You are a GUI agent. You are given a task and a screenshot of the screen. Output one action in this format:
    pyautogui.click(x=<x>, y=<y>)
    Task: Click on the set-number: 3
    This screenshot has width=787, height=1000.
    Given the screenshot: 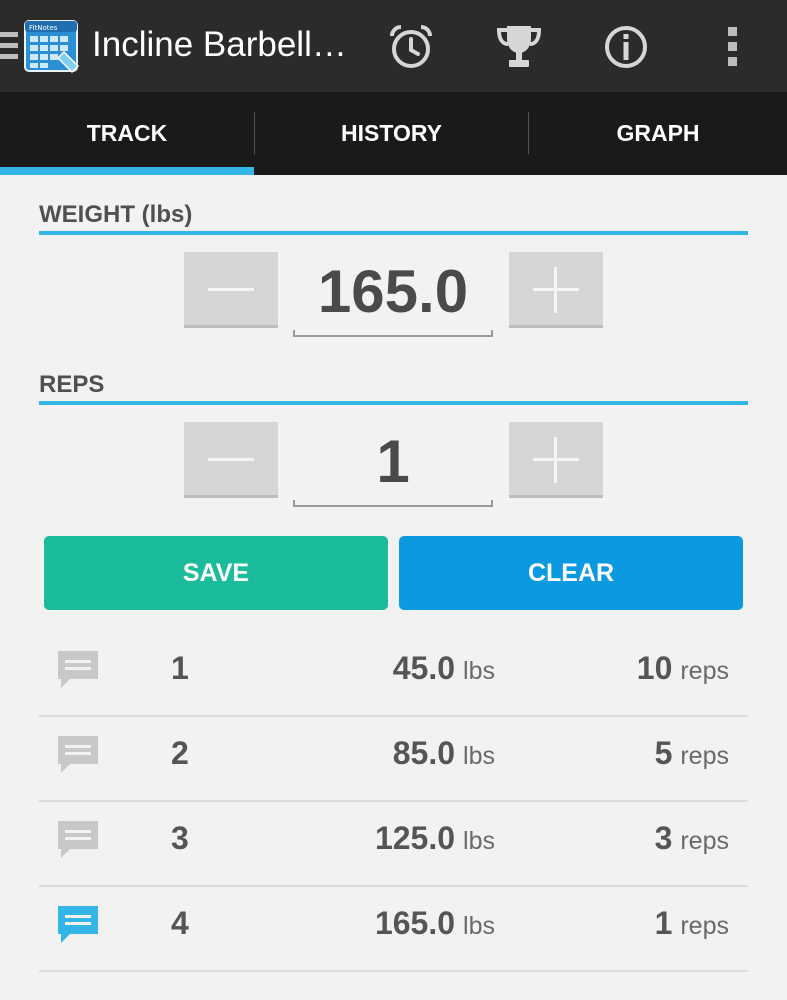 What is the action you would take?
    pyautogui.click(x=180, y=838)
    